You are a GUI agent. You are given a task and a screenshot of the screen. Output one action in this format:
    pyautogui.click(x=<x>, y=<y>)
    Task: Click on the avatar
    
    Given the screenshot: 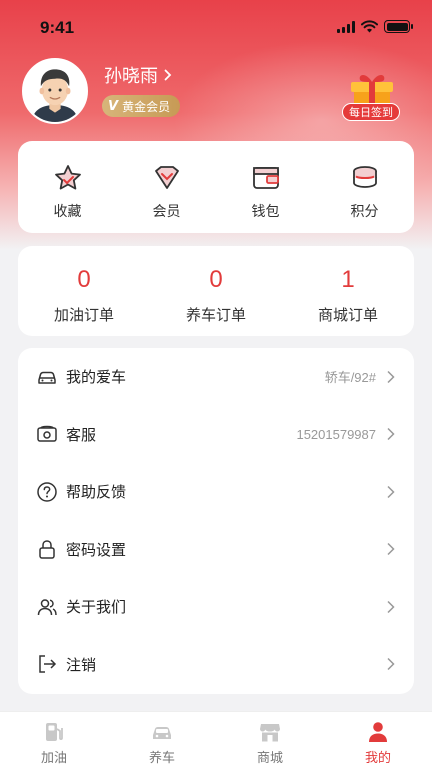 What is the action you would take?
    pyautogui.click(x=55, y=91)
    